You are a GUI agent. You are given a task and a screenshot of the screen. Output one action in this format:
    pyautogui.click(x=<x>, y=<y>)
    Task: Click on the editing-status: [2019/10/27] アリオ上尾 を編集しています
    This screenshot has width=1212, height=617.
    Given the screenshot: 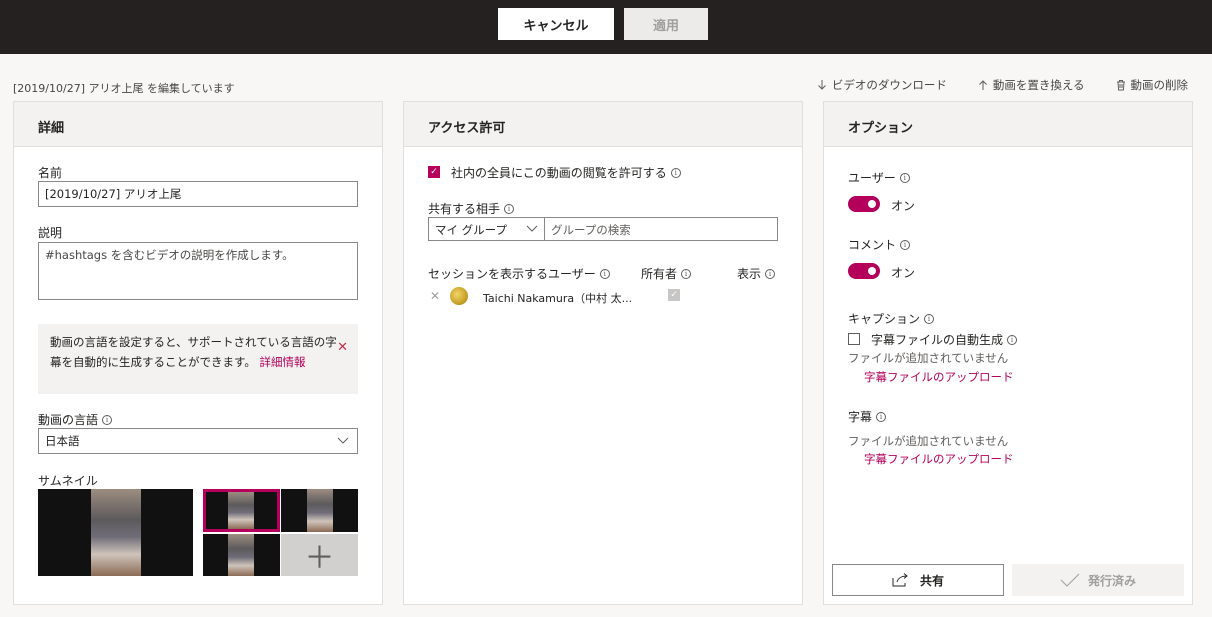 What is the action you would take?
    pyautogui.click(x=124, y=88)
    